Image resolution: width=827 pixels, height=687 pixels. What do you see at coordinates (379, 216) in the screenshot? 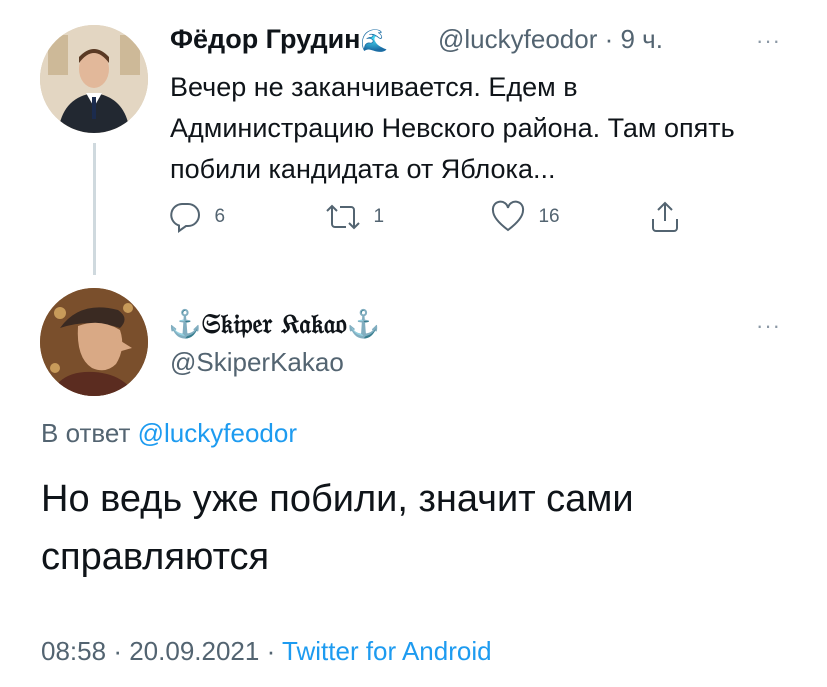
I see `retweet-count: 1` at bounding box center [379, 216].